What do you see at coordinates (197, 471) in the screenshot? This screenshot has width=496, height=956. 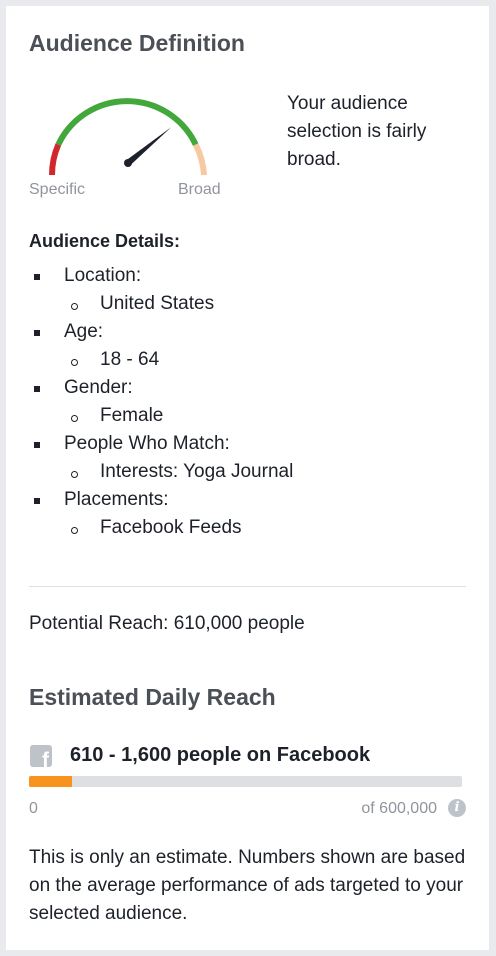 I see `detail-value: Interests: Yoga Journal` at bounding box center [197, 471].